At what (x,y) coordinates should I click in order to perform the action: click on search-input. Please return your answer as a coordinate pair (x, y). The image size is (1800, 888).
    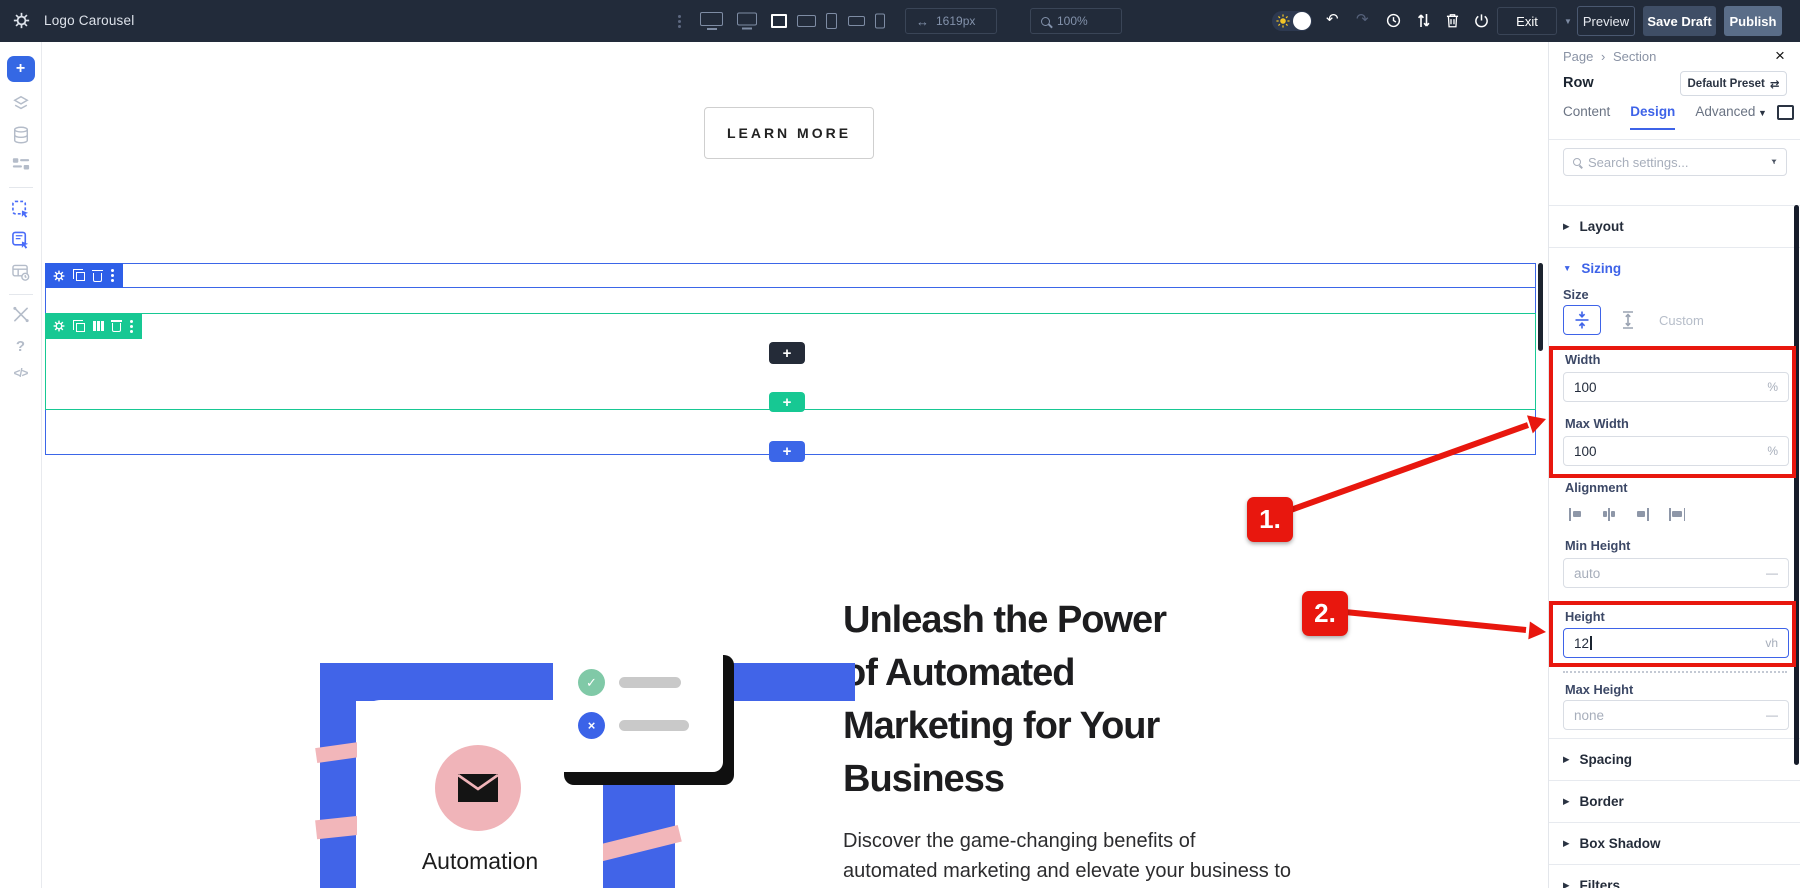
    Looking at the image, I should click on (1676, 162).